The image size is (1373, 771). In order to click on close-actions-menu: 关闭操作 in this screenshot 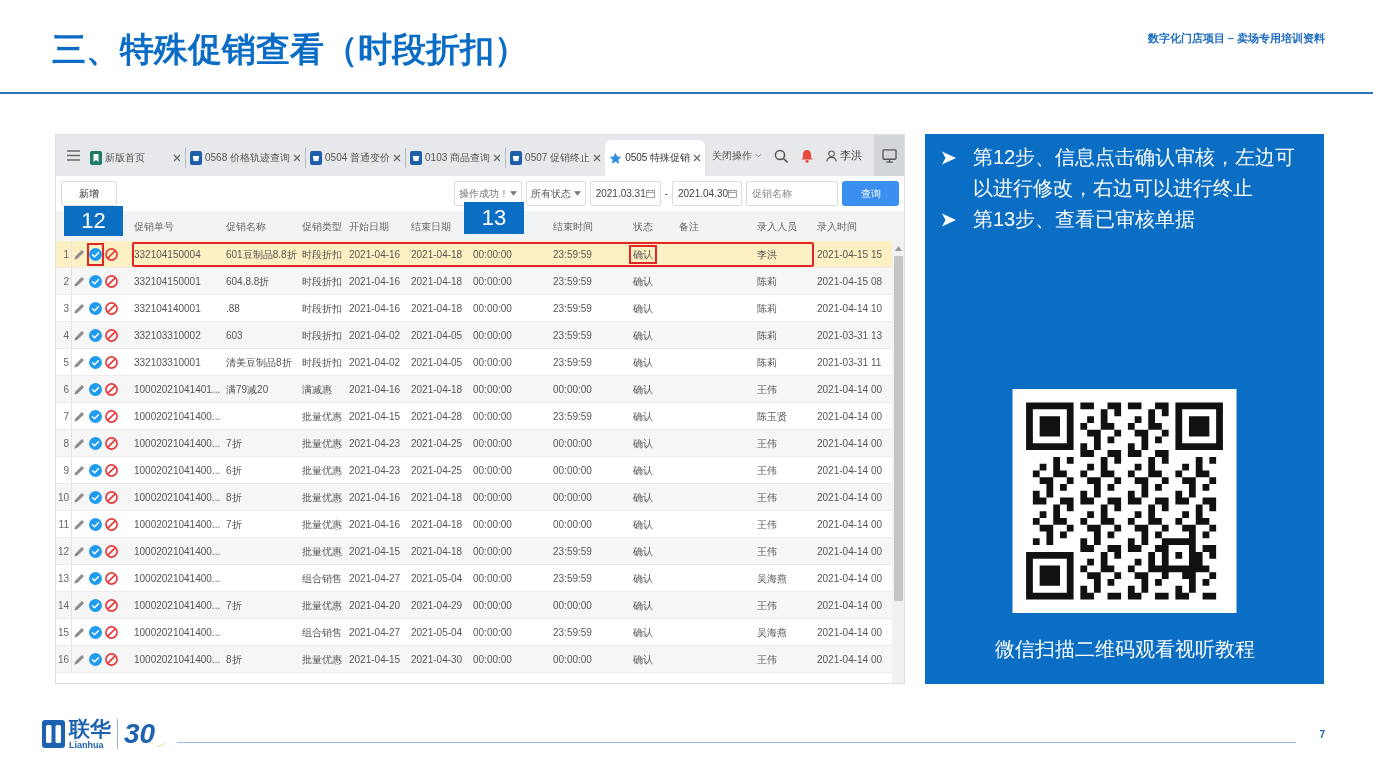, I will do `click(737, 155)`.